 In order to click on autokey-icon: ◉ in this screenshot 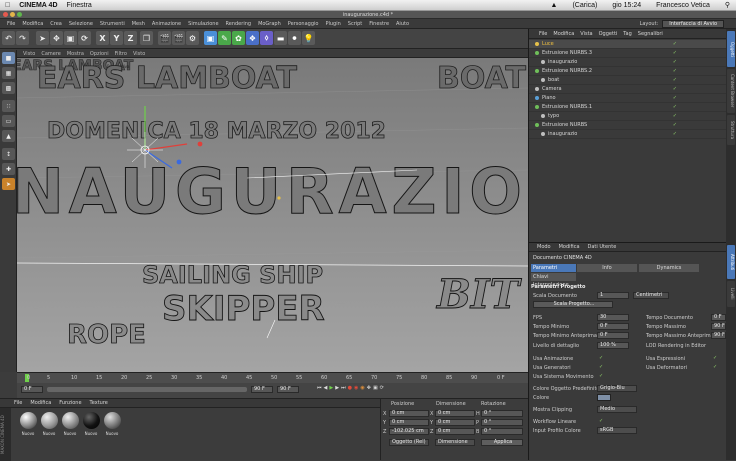, I will do `click(356, 388)`.